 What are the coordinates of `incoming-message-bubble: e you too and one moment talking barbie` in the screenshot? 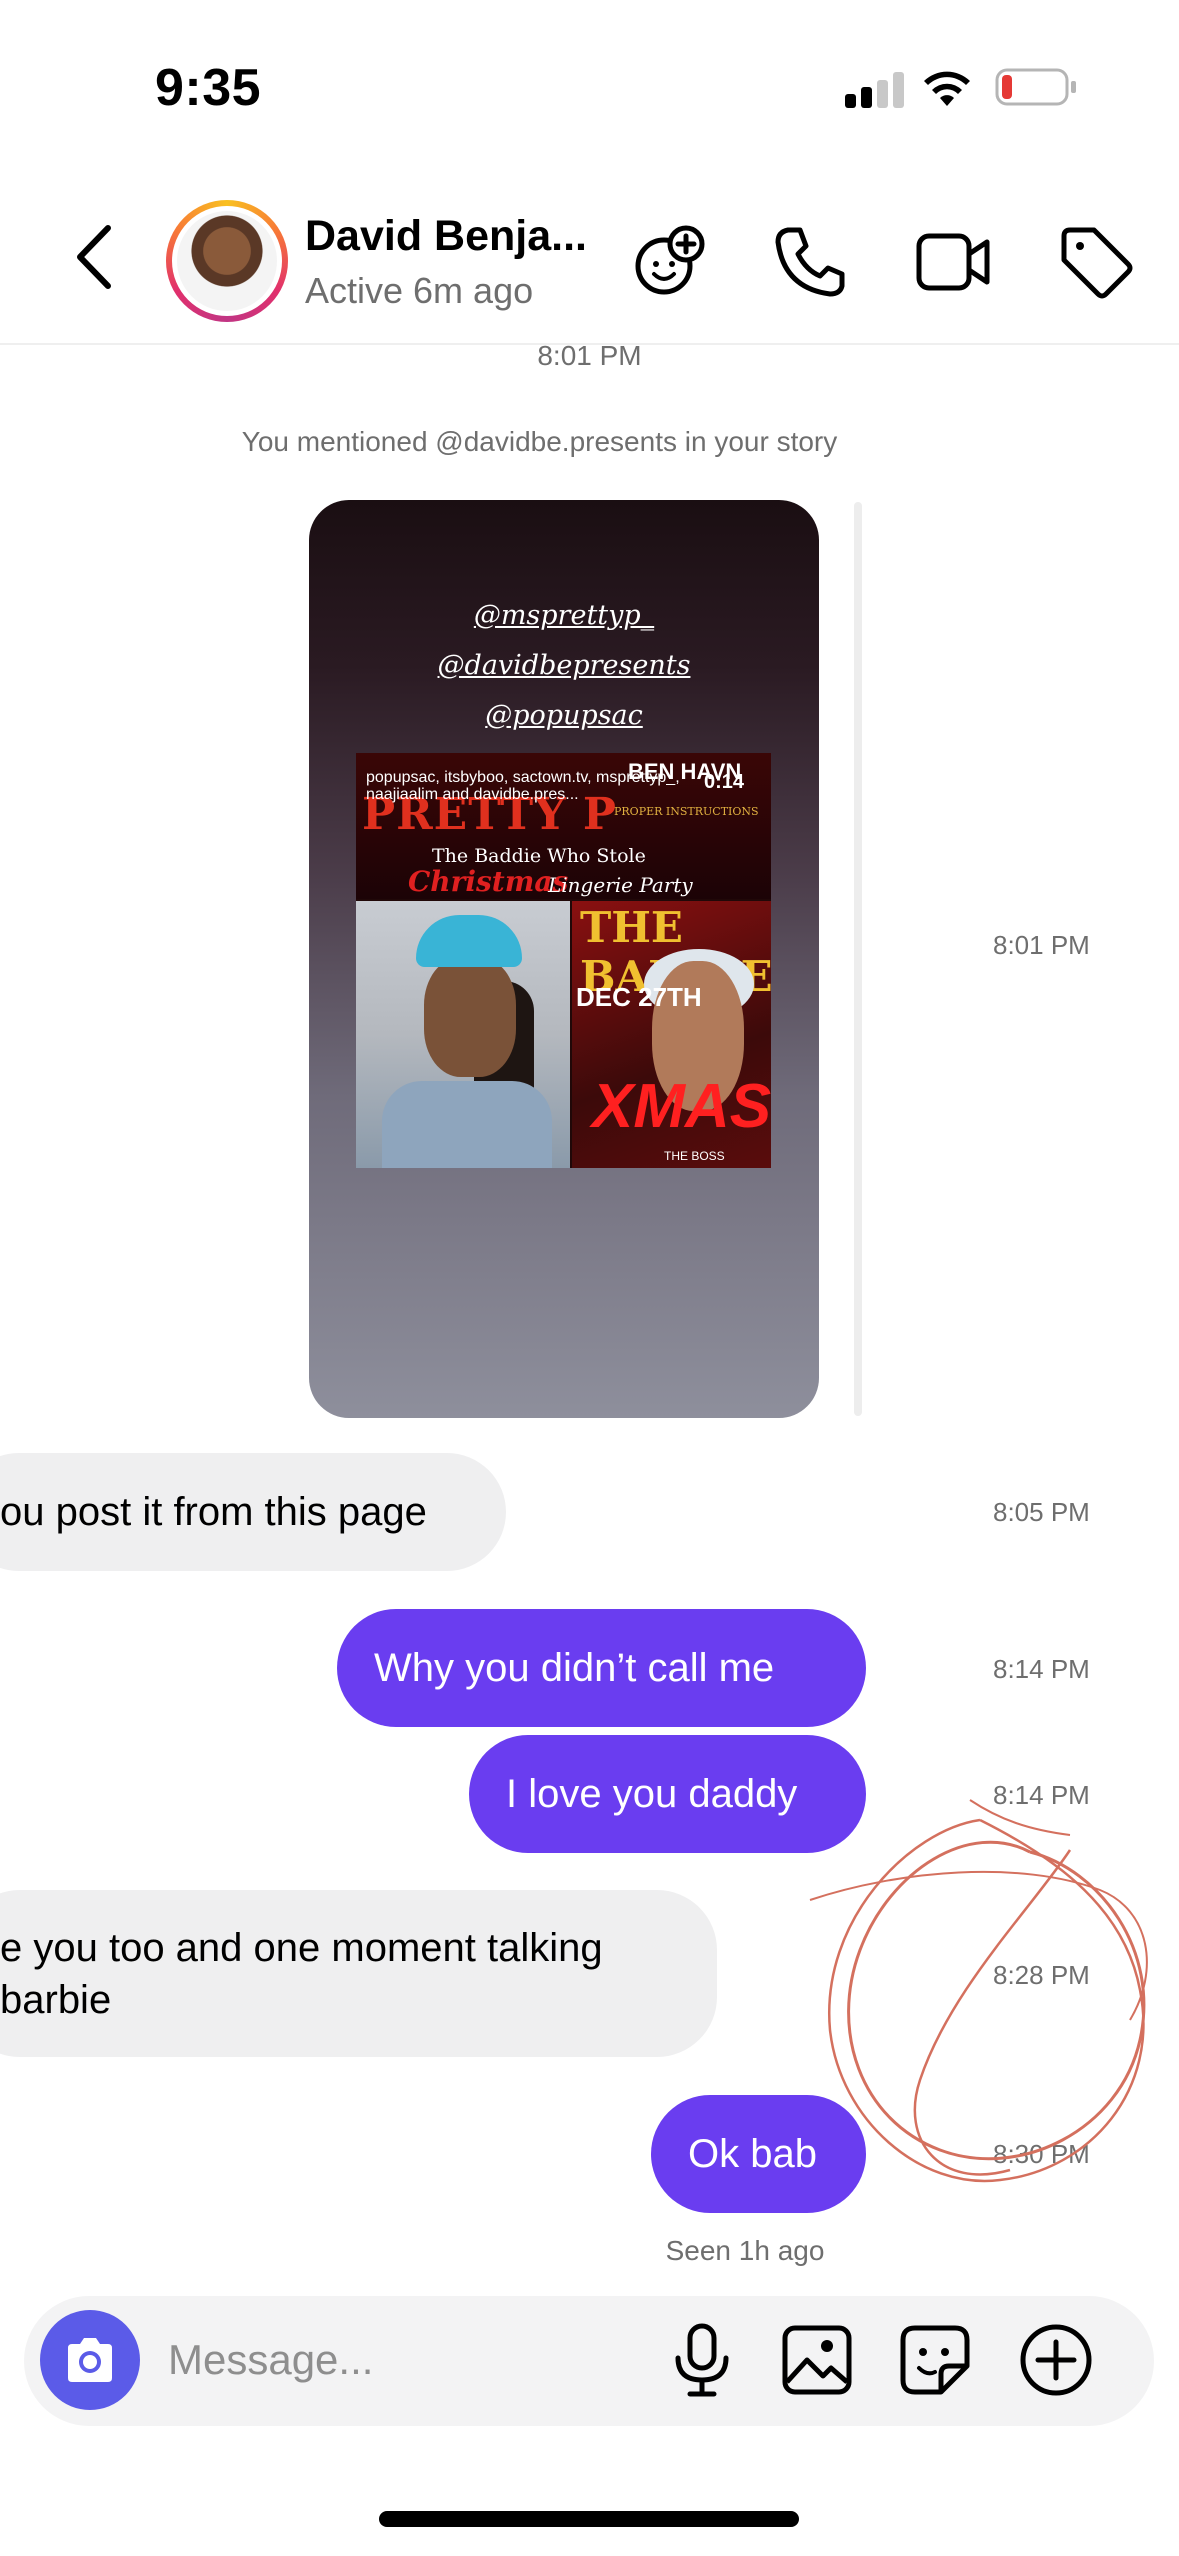 It's located at (358, 1973).